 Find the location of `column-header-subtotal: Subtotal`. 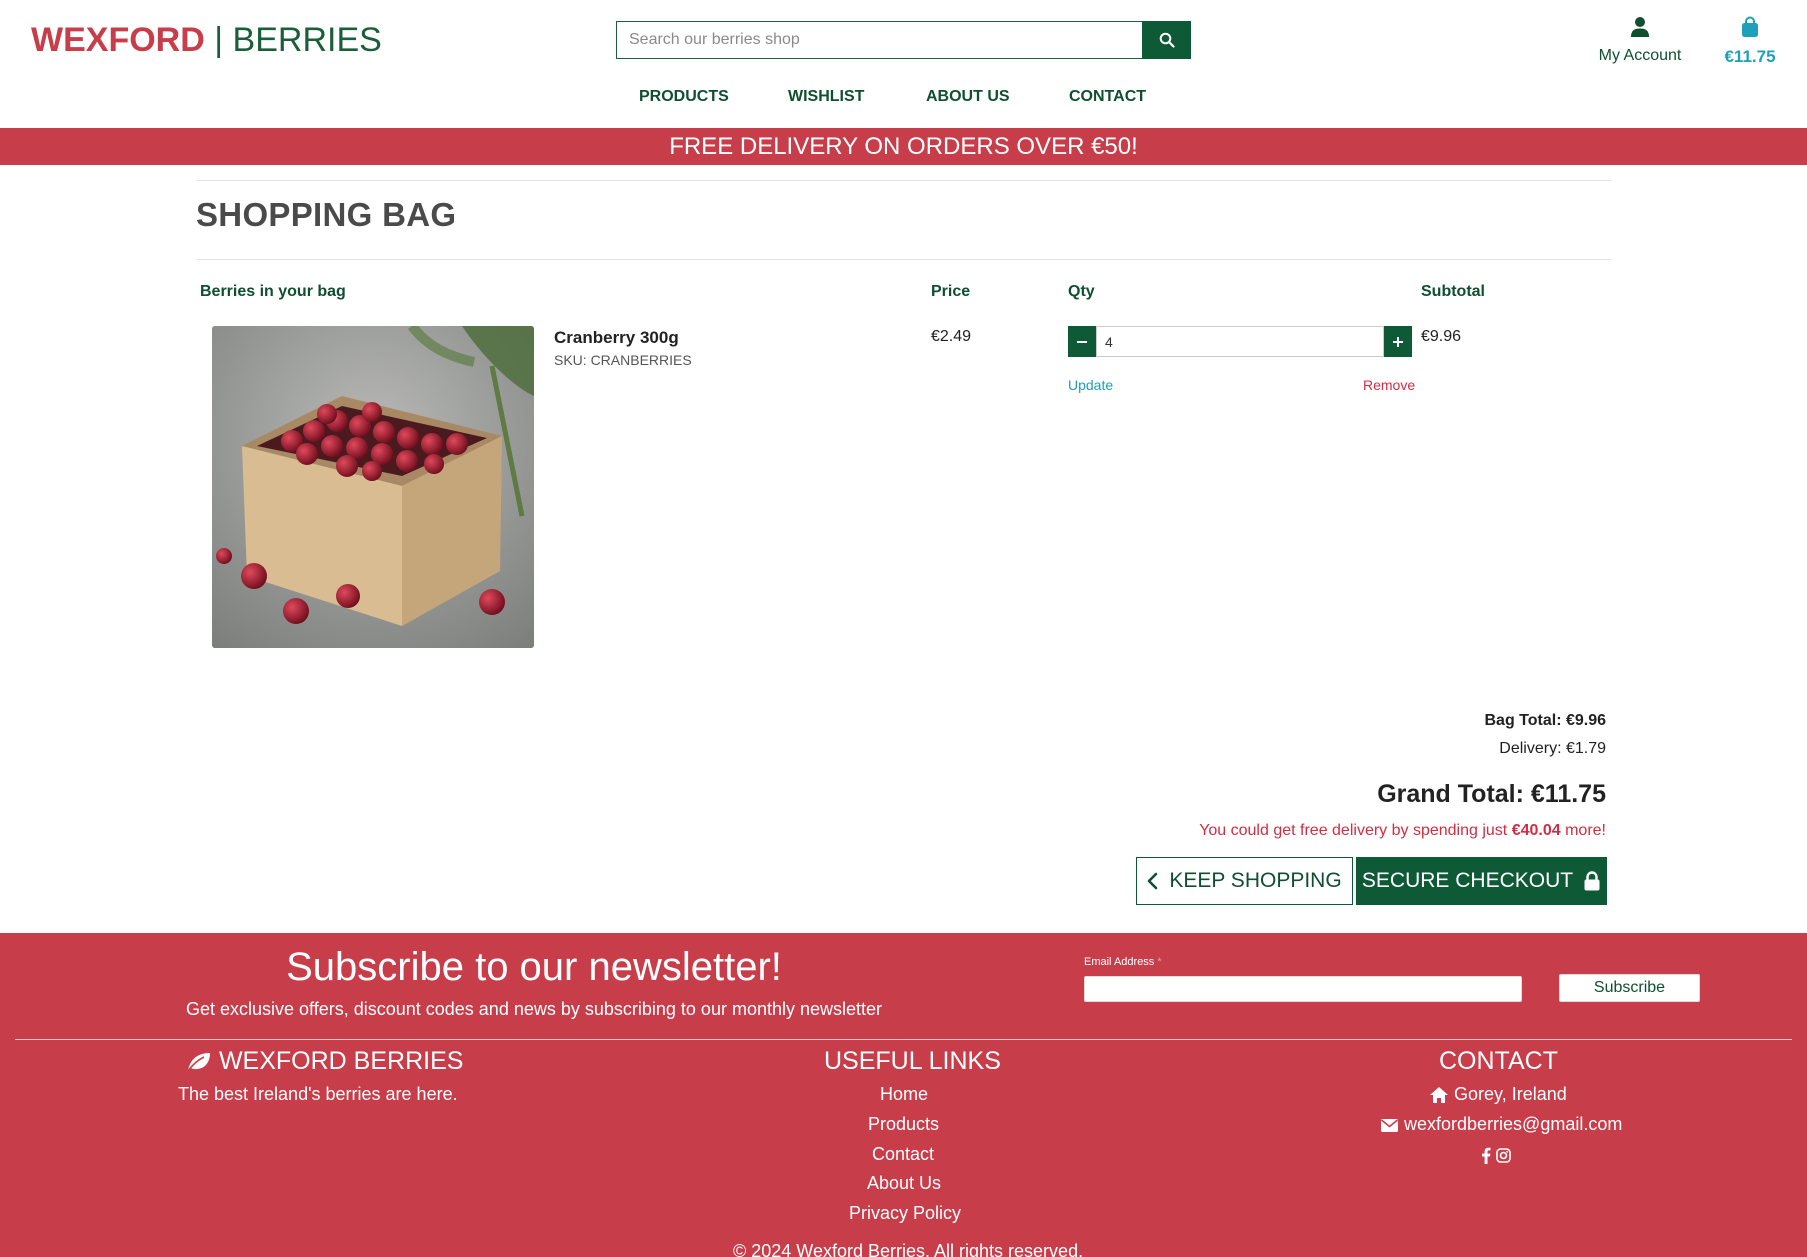

column-header-subtotal: Subtotal is located at coordinates (1453, 291).